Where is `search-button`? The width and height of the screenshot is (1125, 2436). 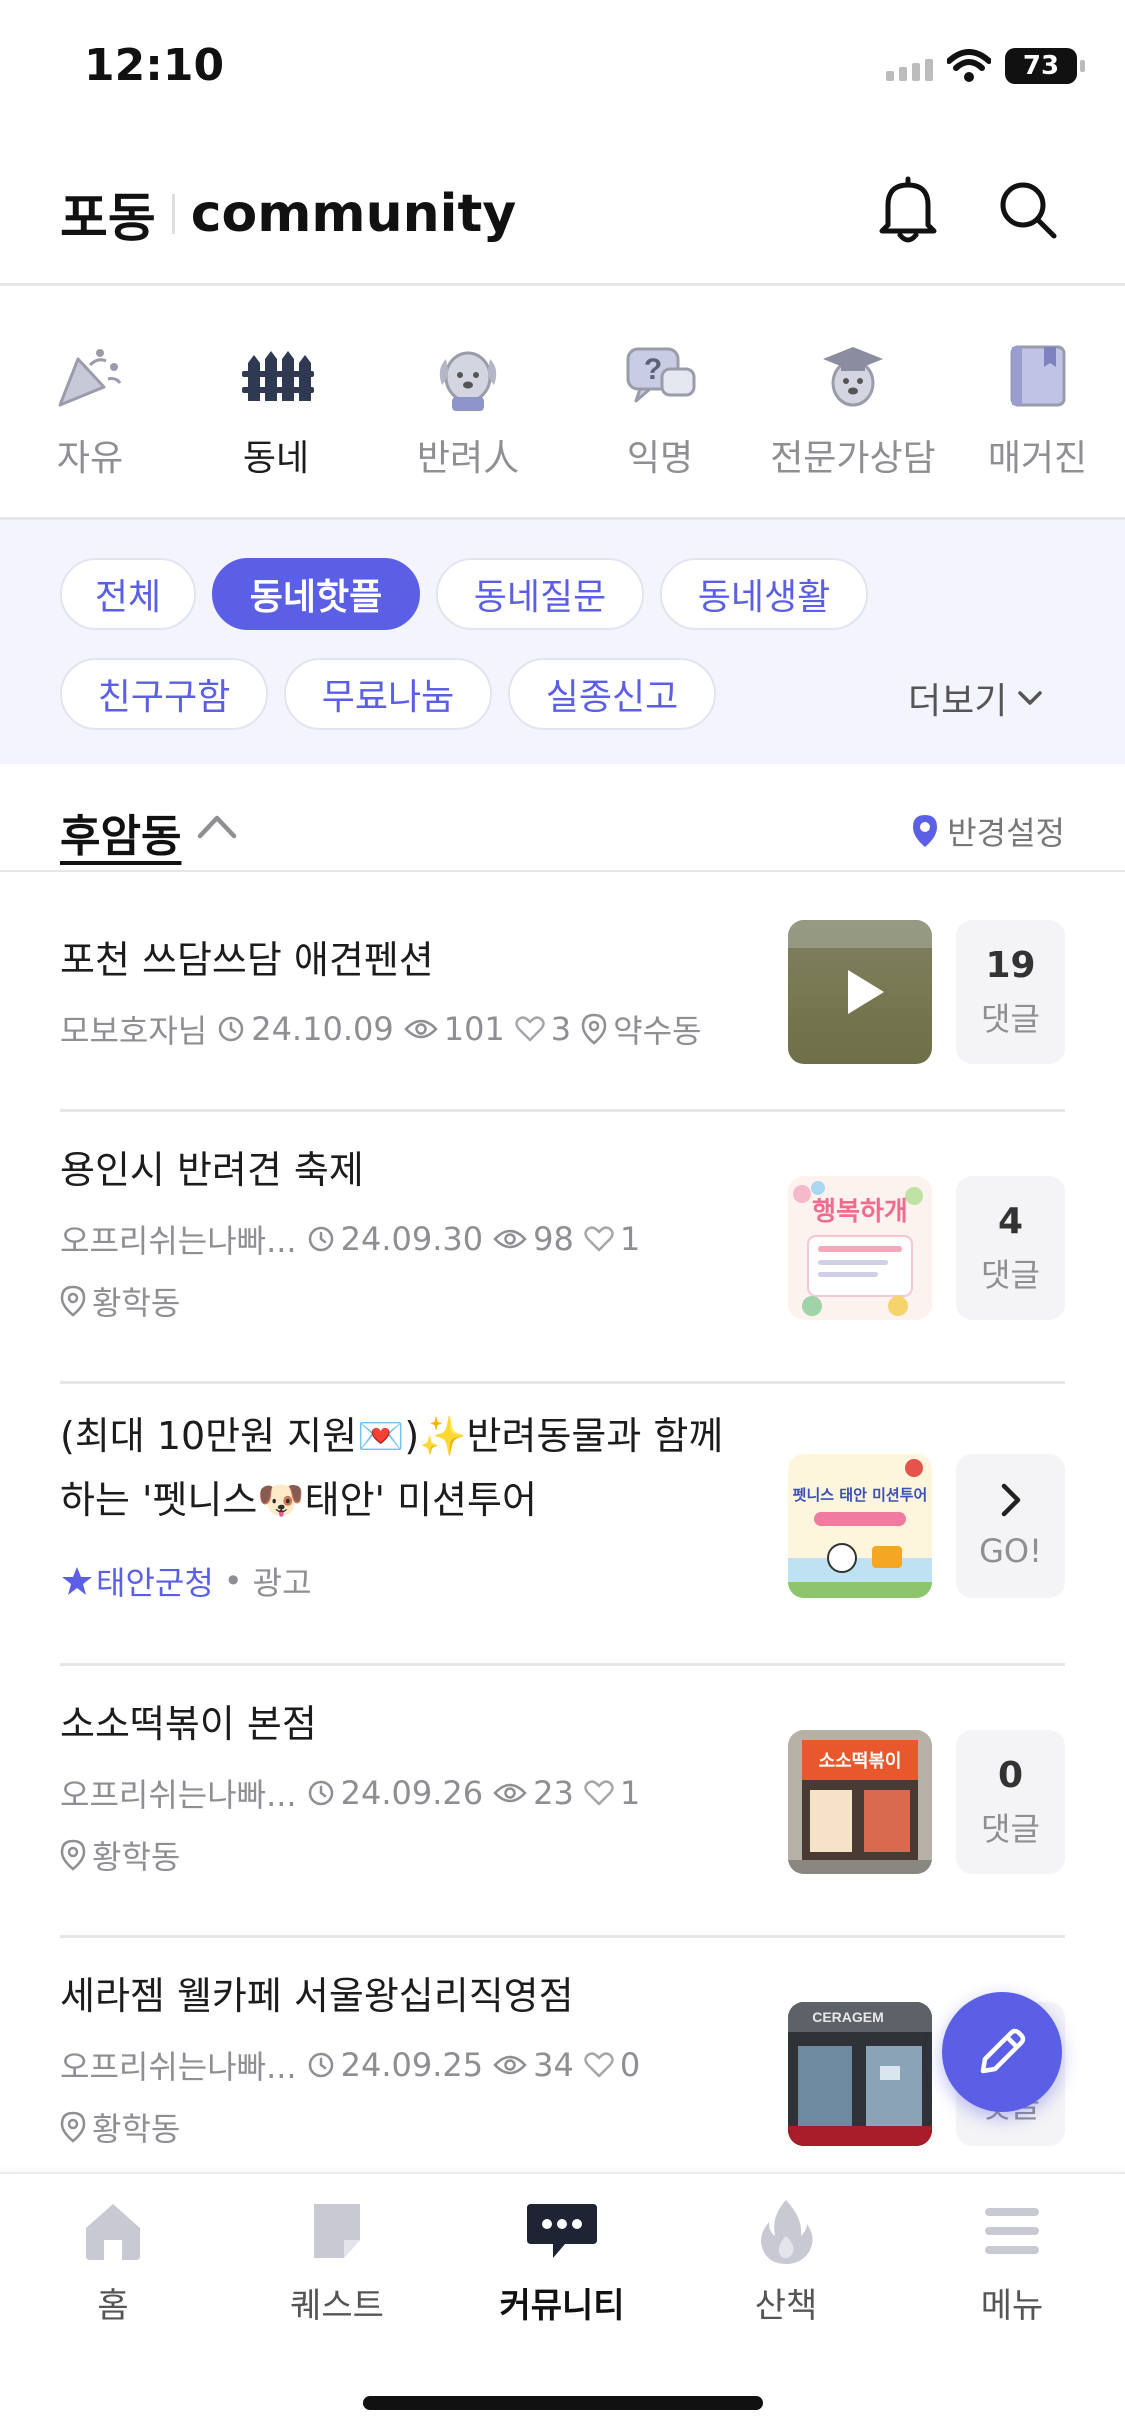 search-button is located at coordinates (1028, 210).